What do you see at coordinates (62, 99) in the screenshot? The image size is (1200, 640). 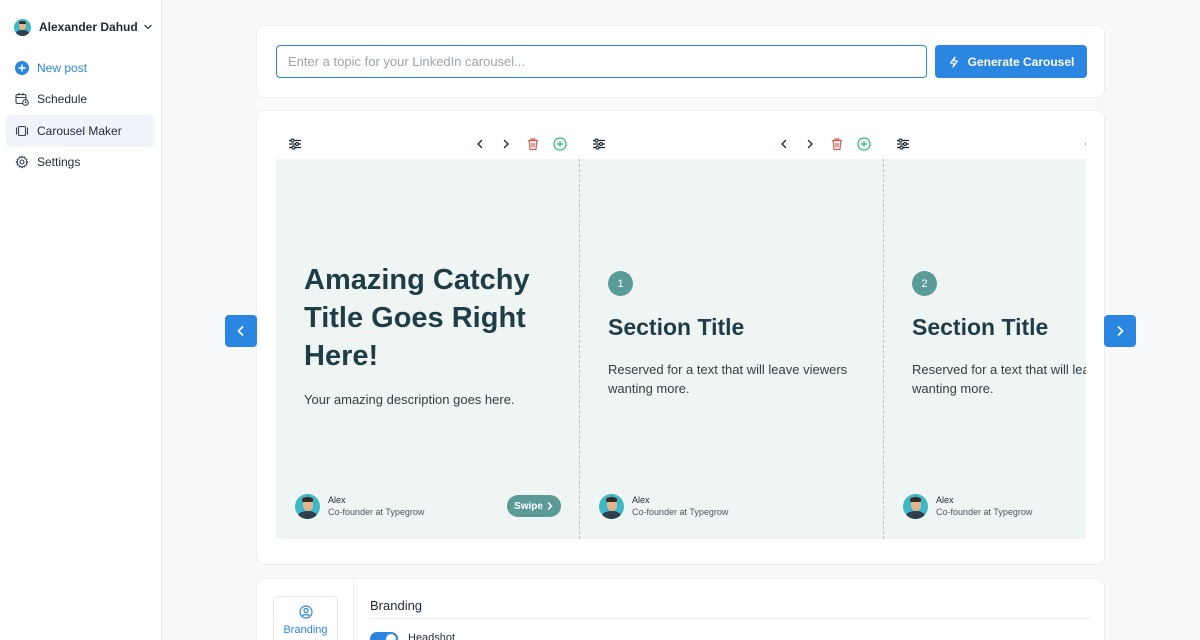 I see `sidebar-item-label: Schedule` at bounding box center [62, 99].